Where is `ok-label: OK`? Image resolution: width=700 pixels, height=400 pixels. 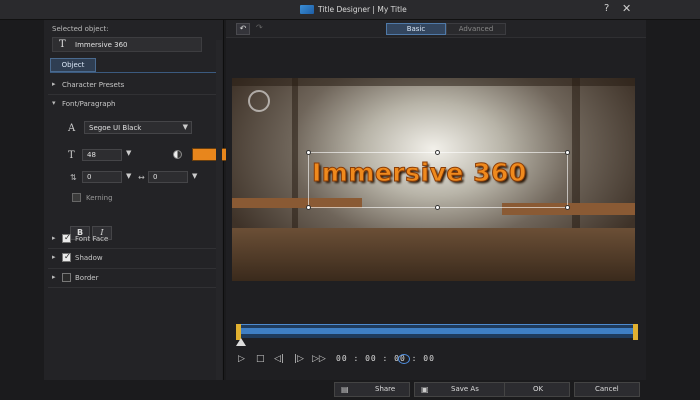
ok-label: OK is located at coordinates (538, 389).